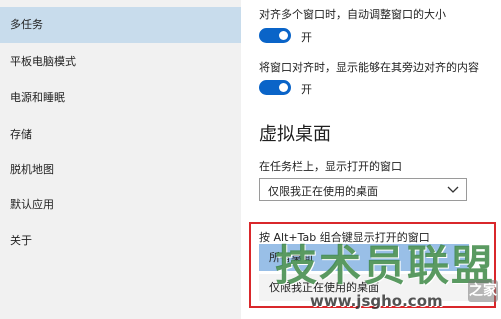 The height and width of the screenshot is (319, 501). Describe the element at coordinates (120, 205) in the screenshot. I see `sidebar-item-default-apps: 默认应用` at that location.